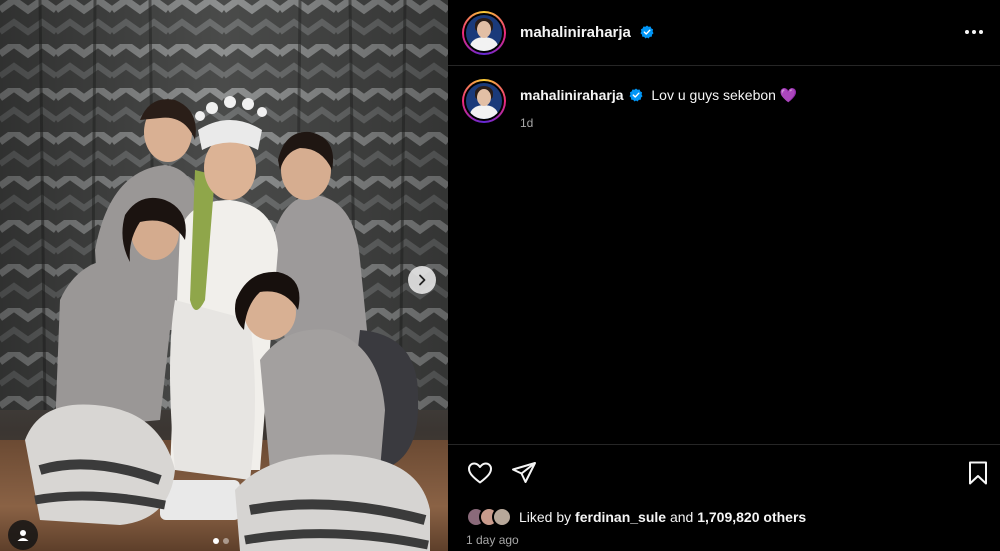 This screenshot has width=1000, height=551. Describe the element at coordinates (587, 32) in the screenshot. I see `header-username: mahaliniraharja` at that location.